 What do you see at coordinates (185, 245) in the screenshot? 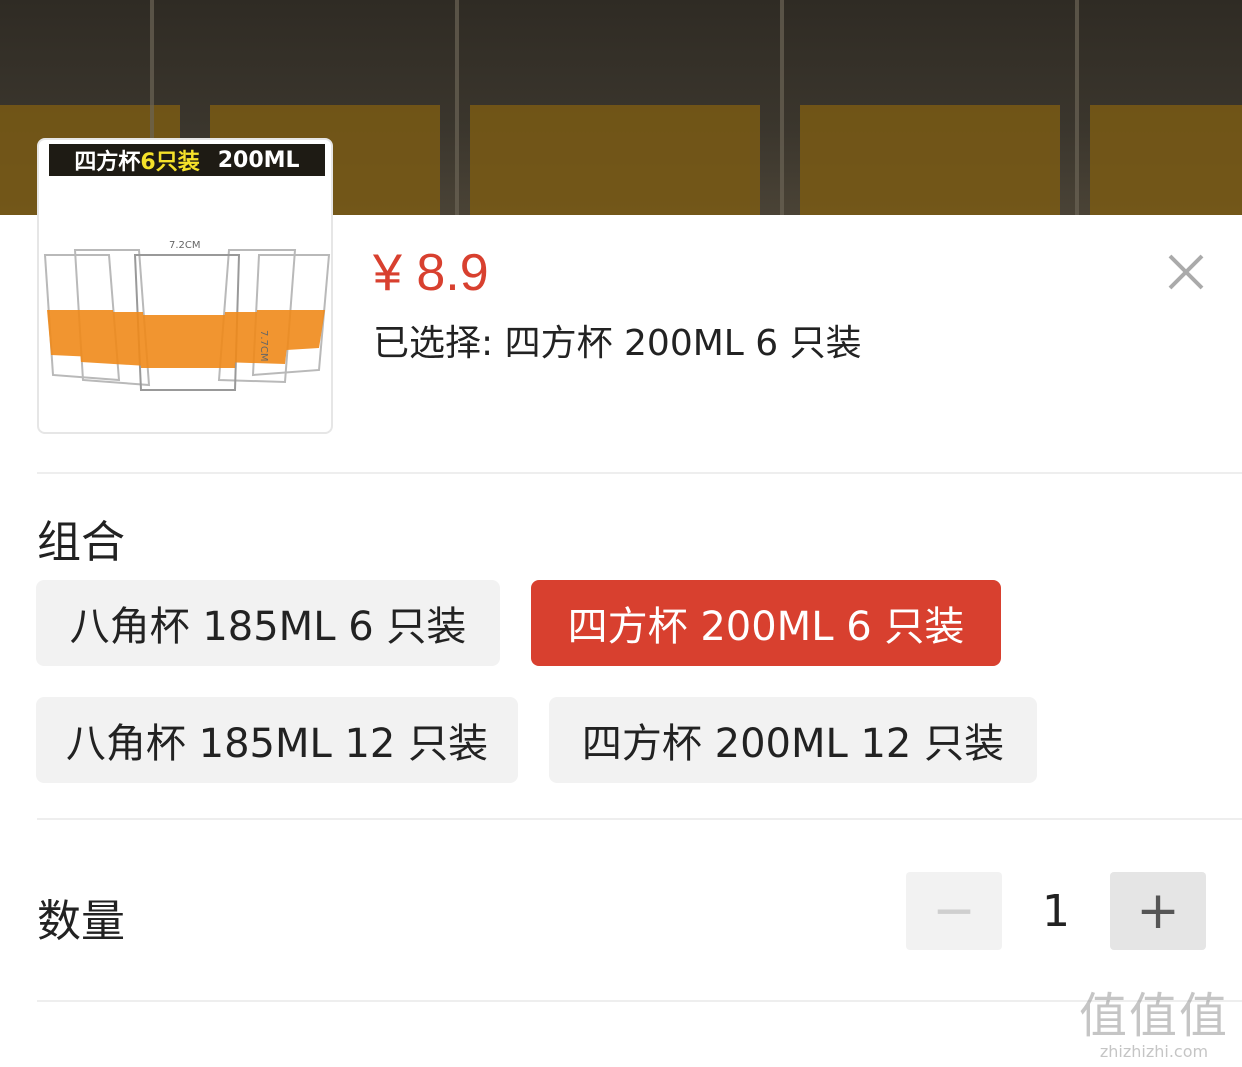
I see `width-dimension-label: 7.2CM` at bounding box center [185, 245].